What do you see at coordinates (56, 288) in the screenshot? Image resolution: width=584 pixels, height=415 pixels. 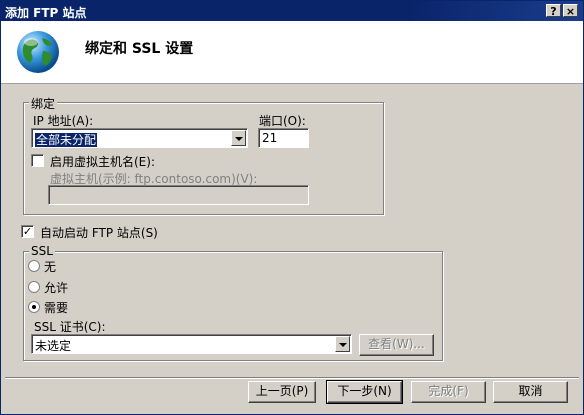 I see `ssl-allow-label: 允许` at bounding box center [56, 288].